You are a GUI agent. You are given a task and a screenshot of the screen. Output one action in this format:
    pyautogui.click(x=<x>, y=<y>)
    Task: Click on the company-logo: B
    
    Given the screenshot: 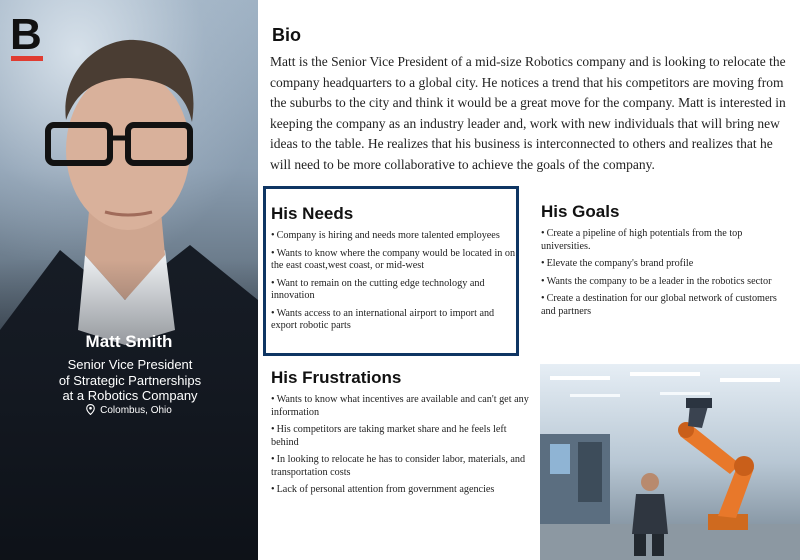 What is the action you would take?
    pyautogui.click(x=27, y=36)
    